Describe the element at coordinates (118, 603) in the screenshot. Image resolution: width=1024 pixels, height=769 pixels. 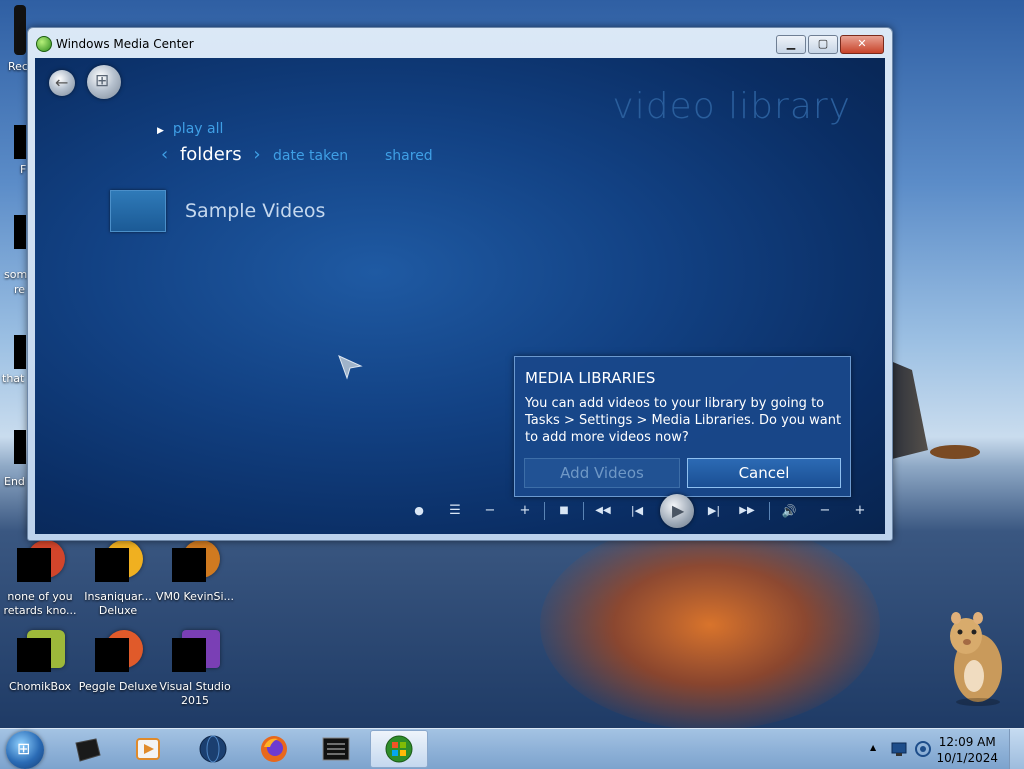
I see `desktop-icon-label: Insaniquar... Deluxe` at that location.